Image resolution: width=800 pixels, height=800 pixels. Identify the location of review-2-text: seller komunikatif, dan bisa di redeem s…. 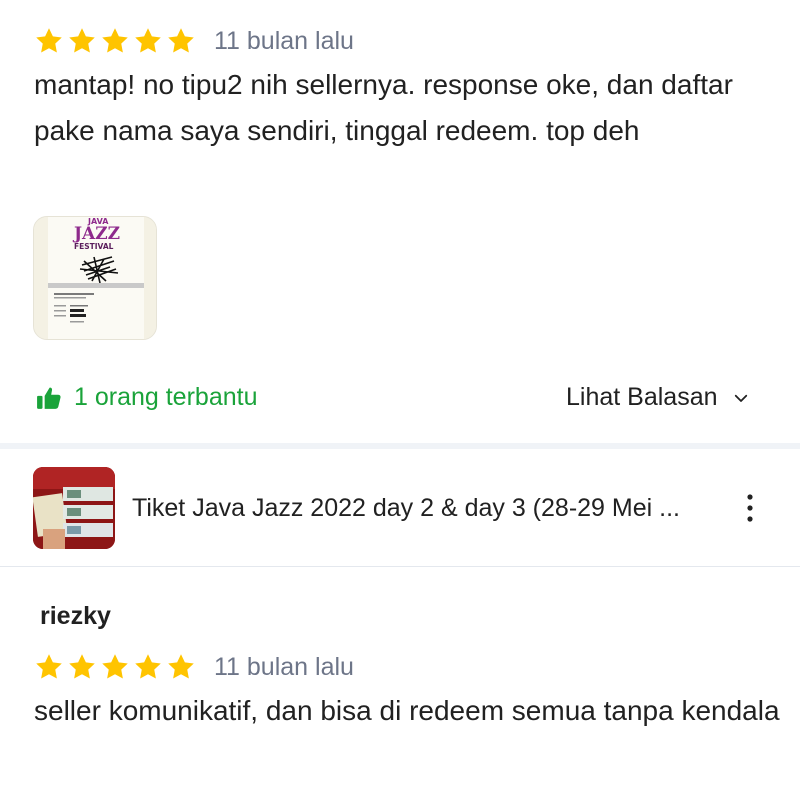
(407, 710).